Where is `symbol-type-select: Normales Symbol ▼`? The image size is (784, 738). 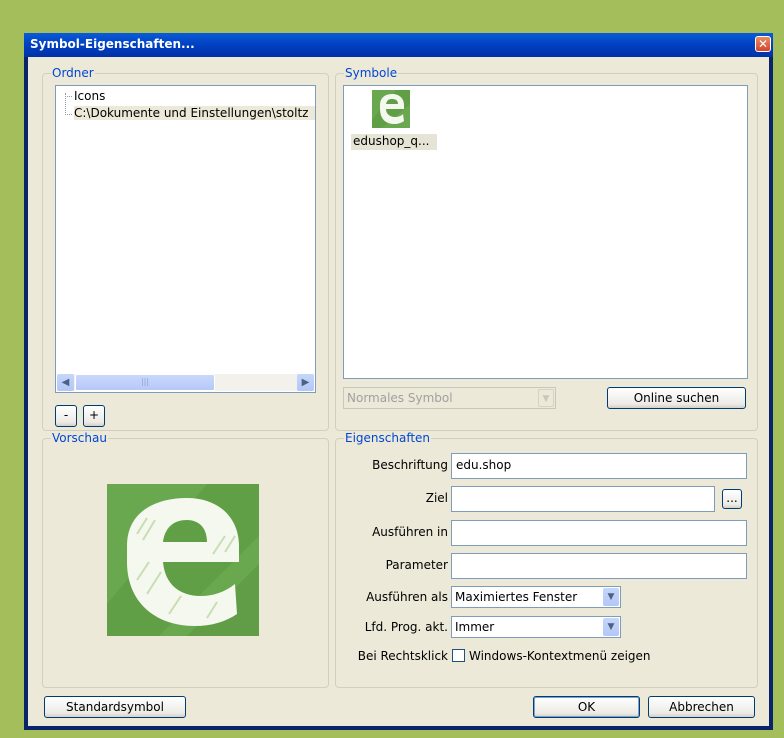 symbol-type-select: Normales Symbol ▼ is located at coordinates (449, 398).